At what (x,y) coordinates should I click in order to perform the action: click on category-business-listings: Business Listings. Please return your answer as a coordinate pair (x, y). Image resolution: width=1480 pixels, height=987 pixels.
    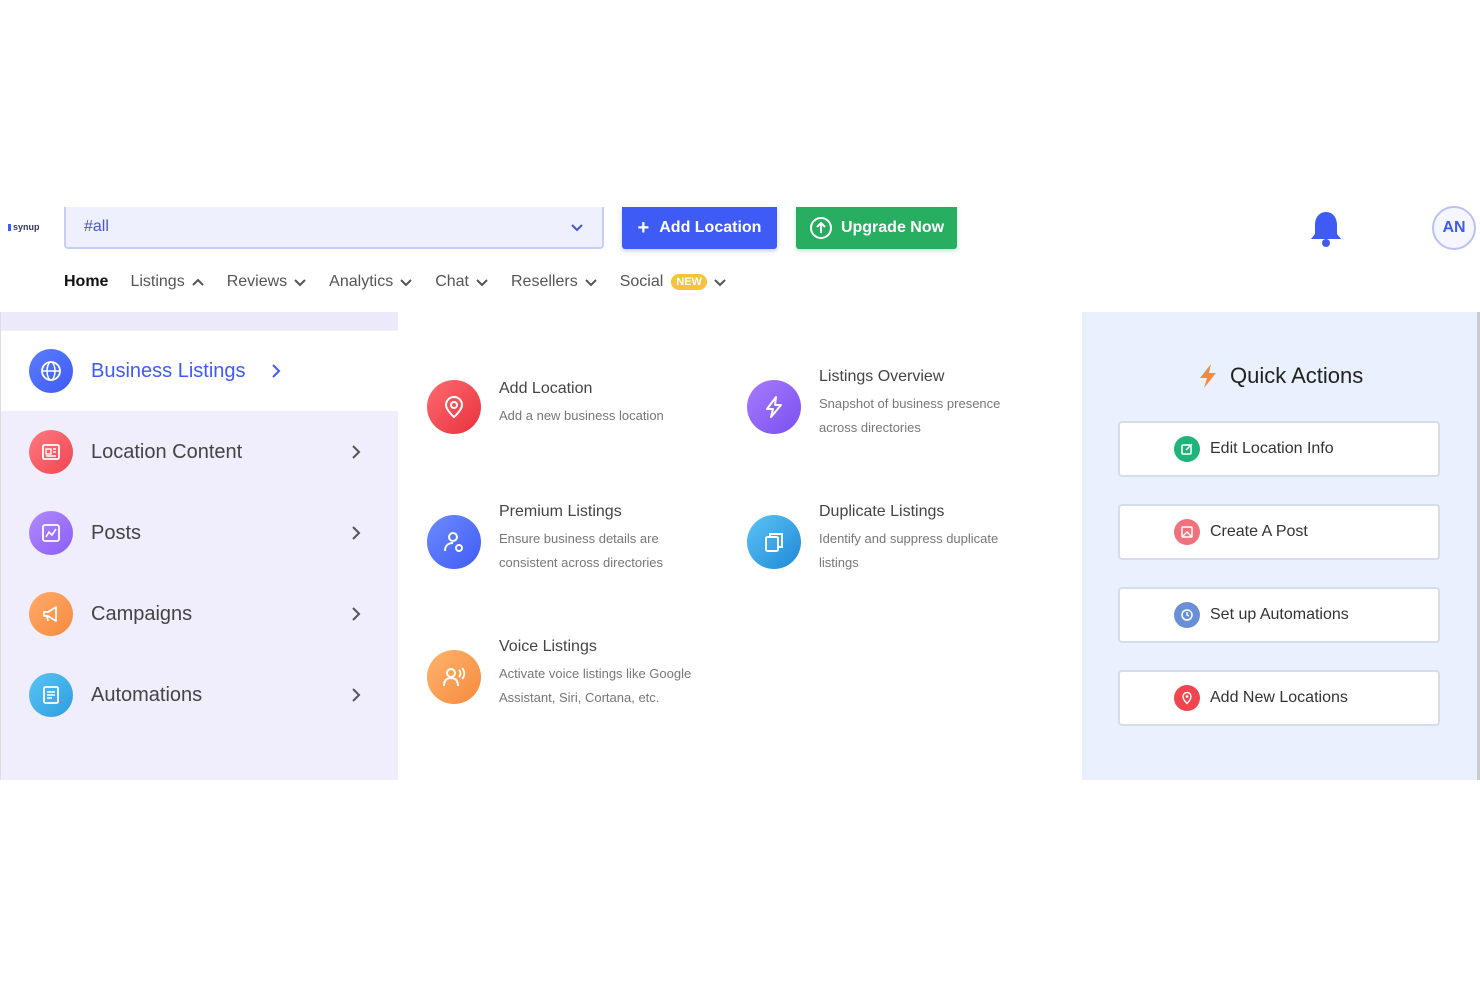
    Looking at the image, I should click on (200, 371).